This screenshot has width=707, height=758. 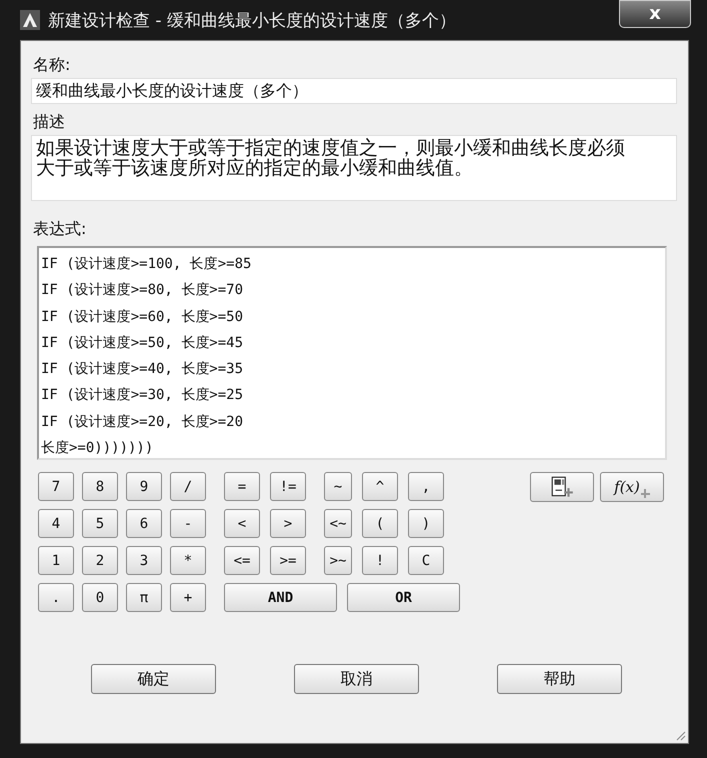 What do you see at coordinates (380, 560) in the screenshot?
I see `operator-key: !` at bounding box center [380, 560].